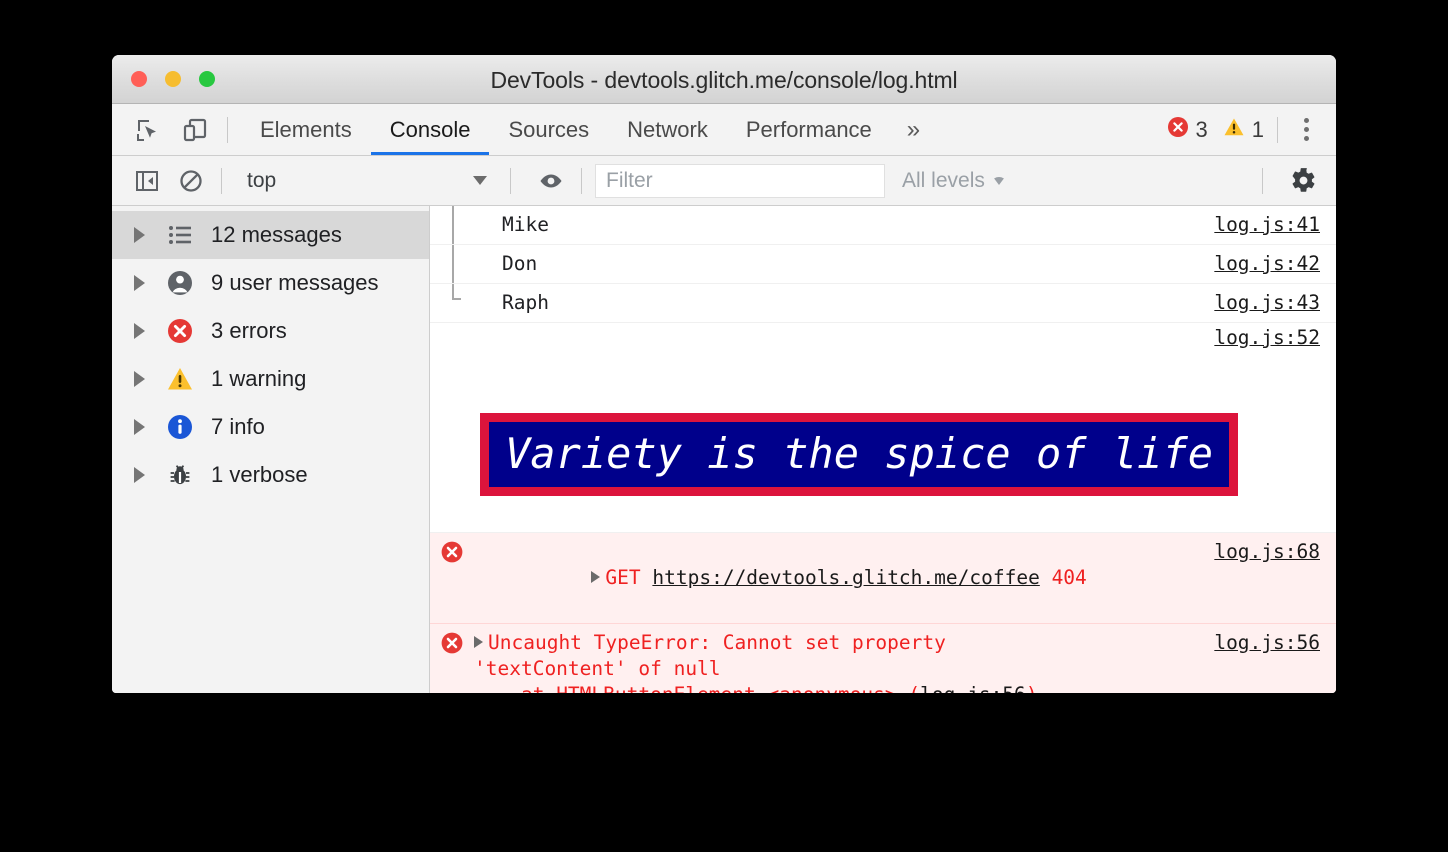 The width and height of the screenshot is (1448, 852). Describe the element at coordinates (180, 283) in the screenshot. I see `person-icon` at that location.